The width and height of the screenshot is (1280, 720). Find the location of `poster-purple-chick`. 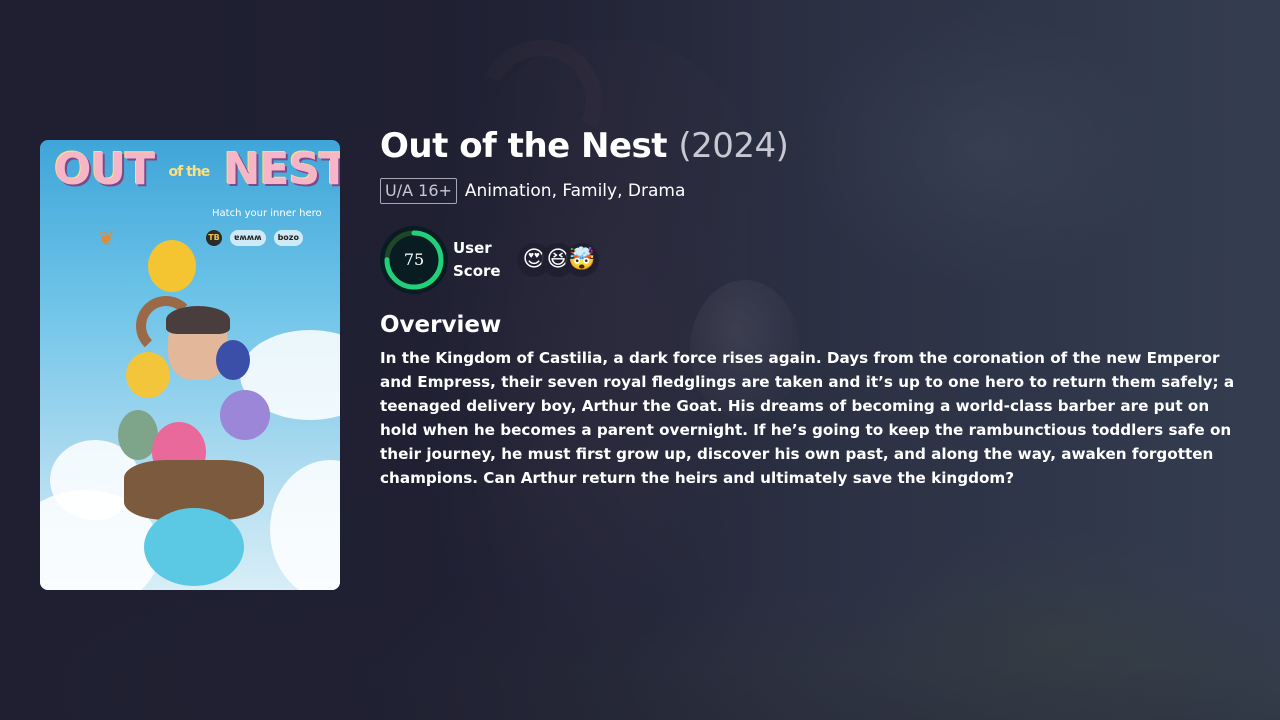

poster-purple-chick is located at coordinates (245, 415).